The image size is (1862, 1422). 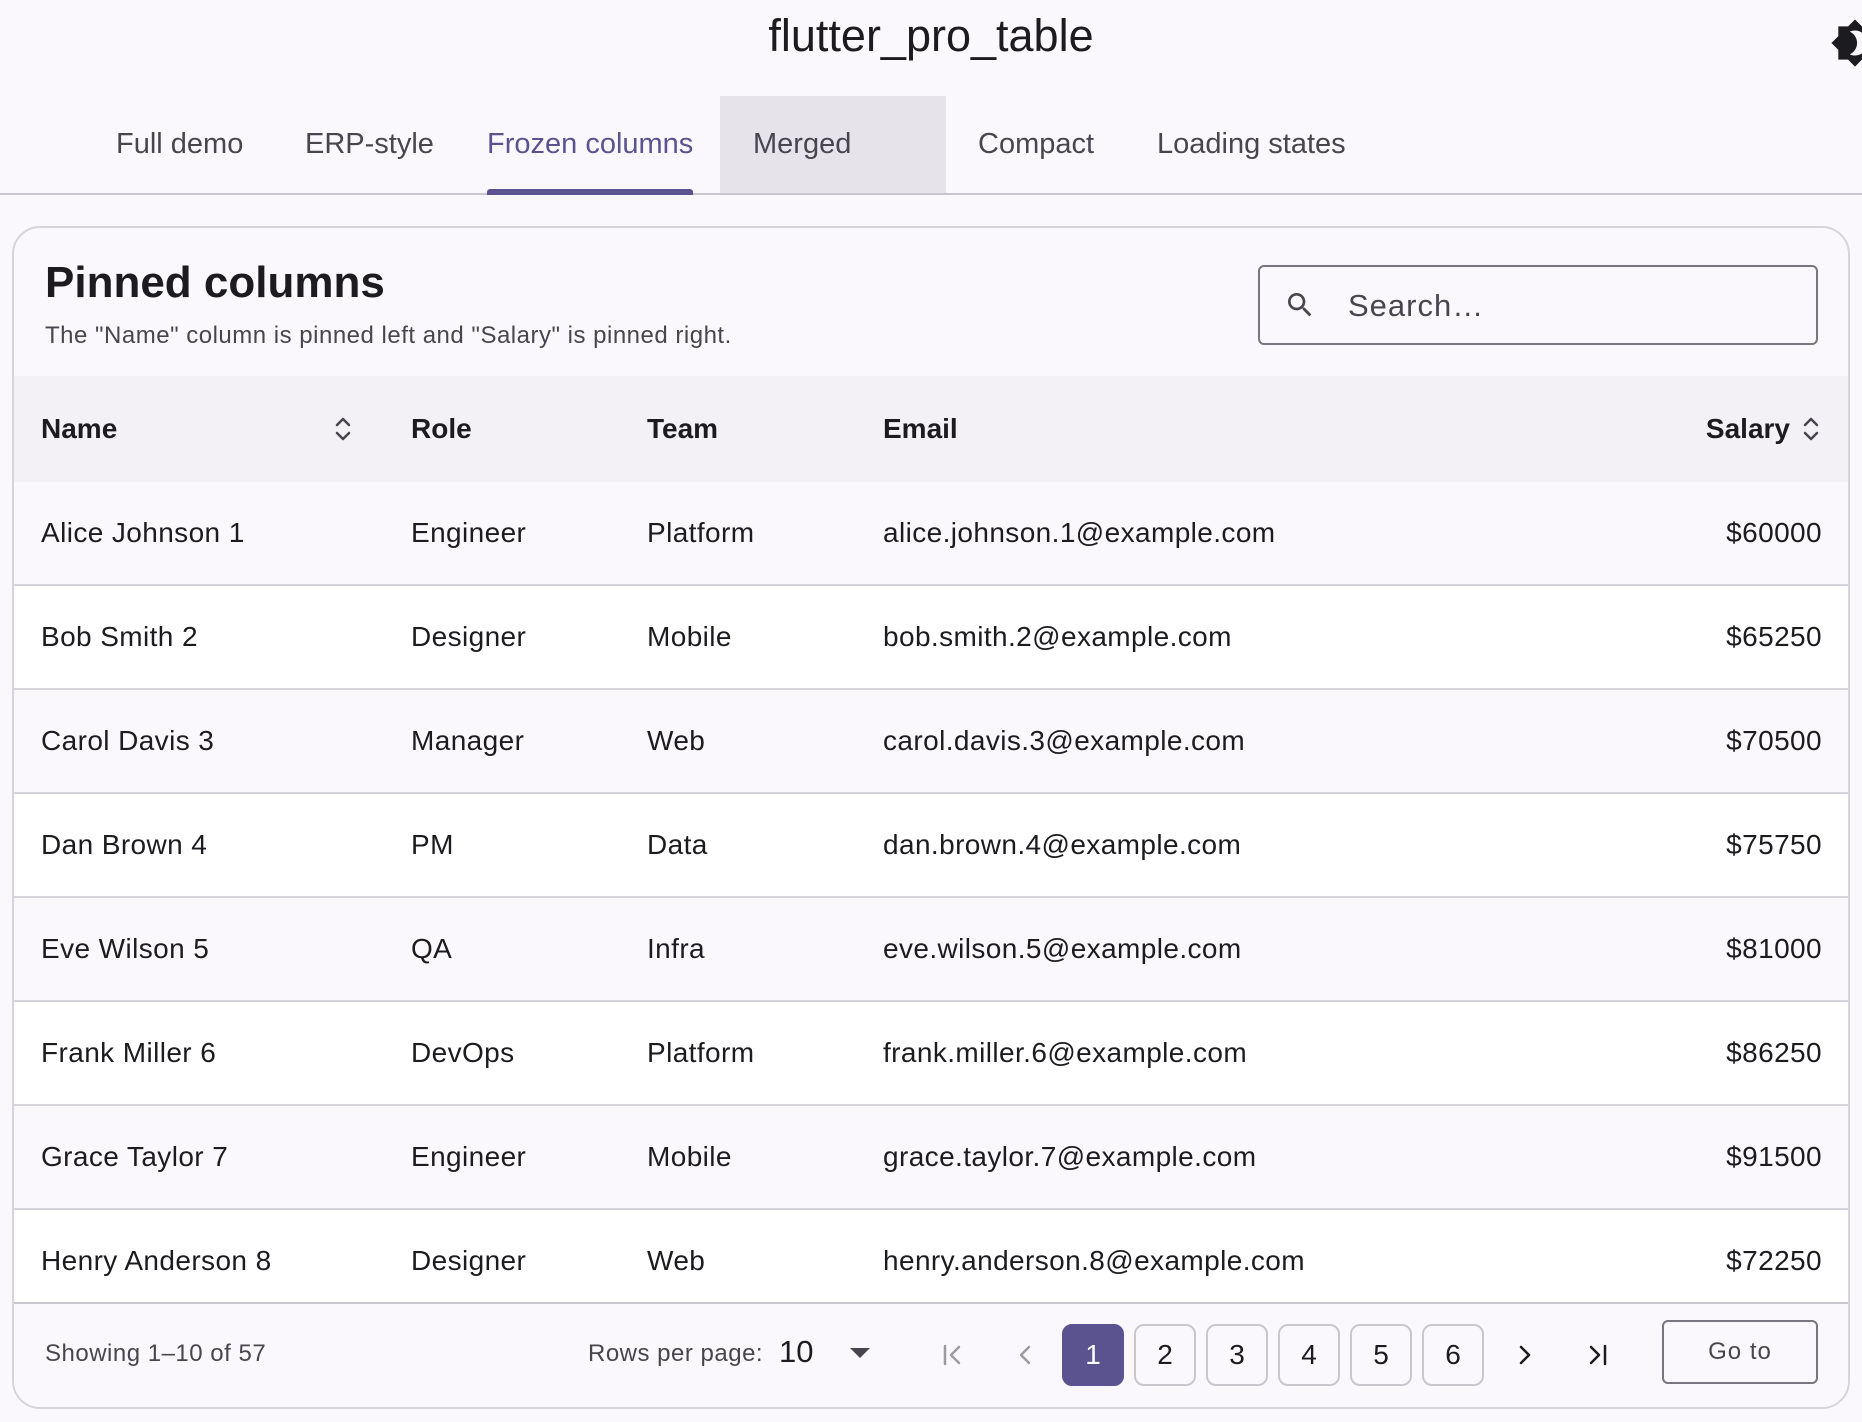 I want to click on cell-salary: $75750, so click(x=1774, y=844).